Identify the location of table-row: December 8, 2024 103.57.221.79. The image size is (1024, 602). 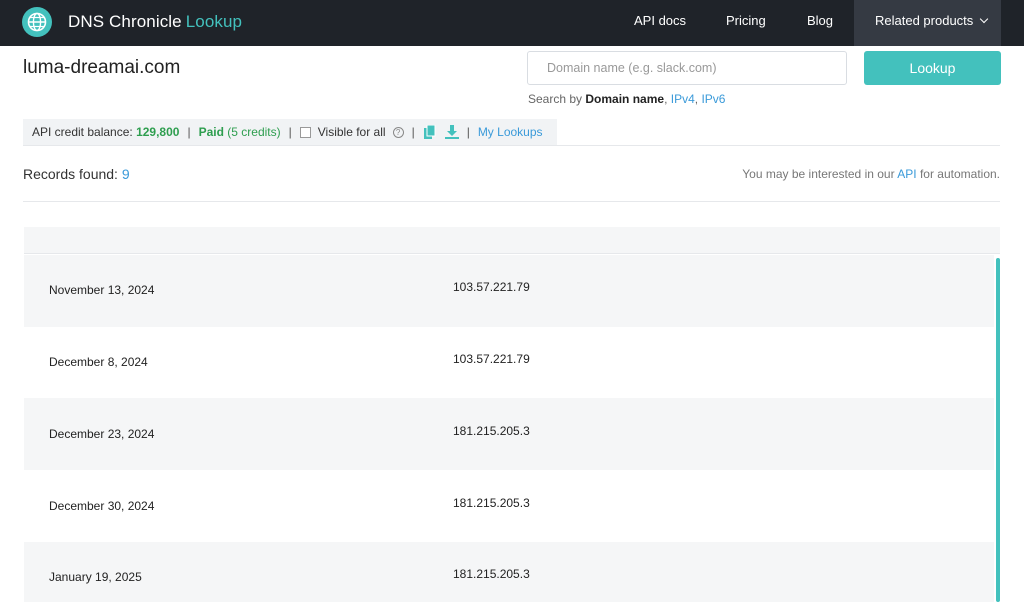
(509, 363).